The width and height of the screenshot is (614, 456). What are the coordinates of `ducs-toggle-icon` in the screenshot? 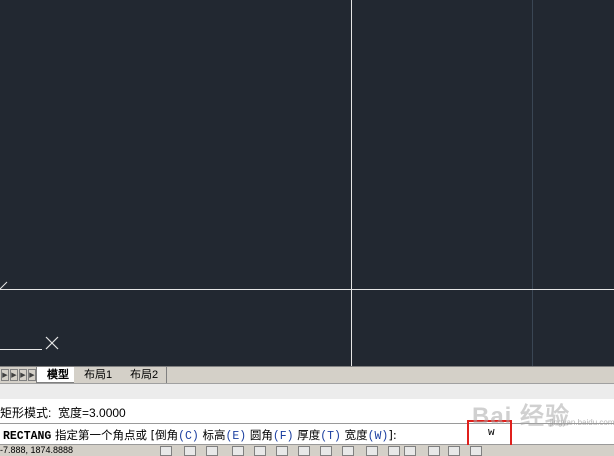 It's located at (304, 451).